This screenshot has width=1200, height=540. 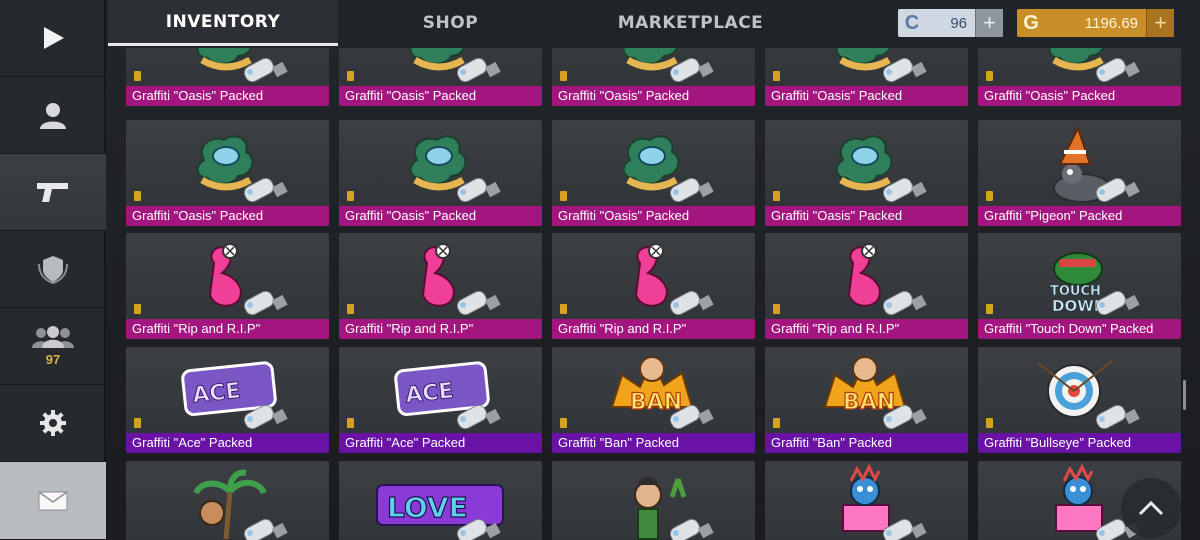 I want to click on love-graffiti-image: LOVE, so click(x=440, y=512).